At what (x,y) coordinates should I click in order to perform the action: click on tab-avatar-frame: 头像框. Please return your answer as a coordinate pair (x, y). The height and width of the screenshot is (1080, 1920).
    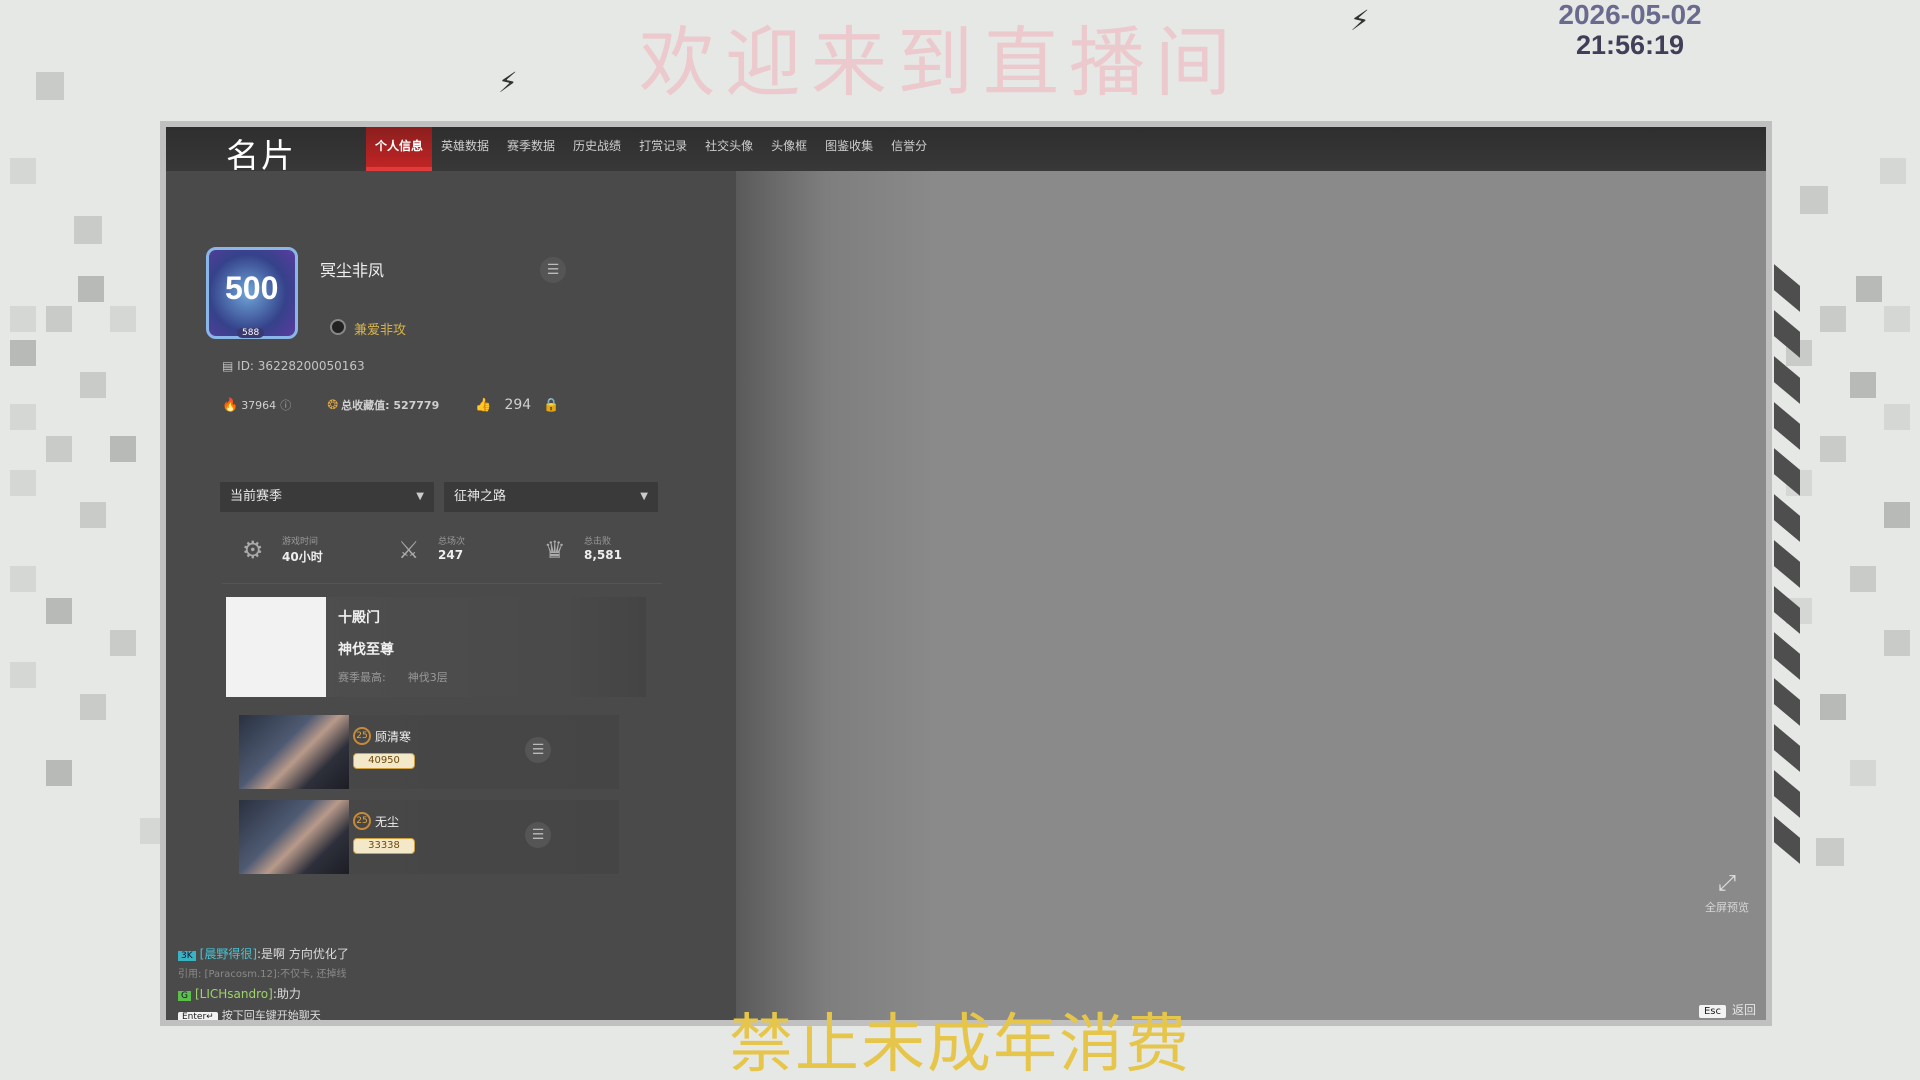
    Looking at the image, I should click on (789, 149).